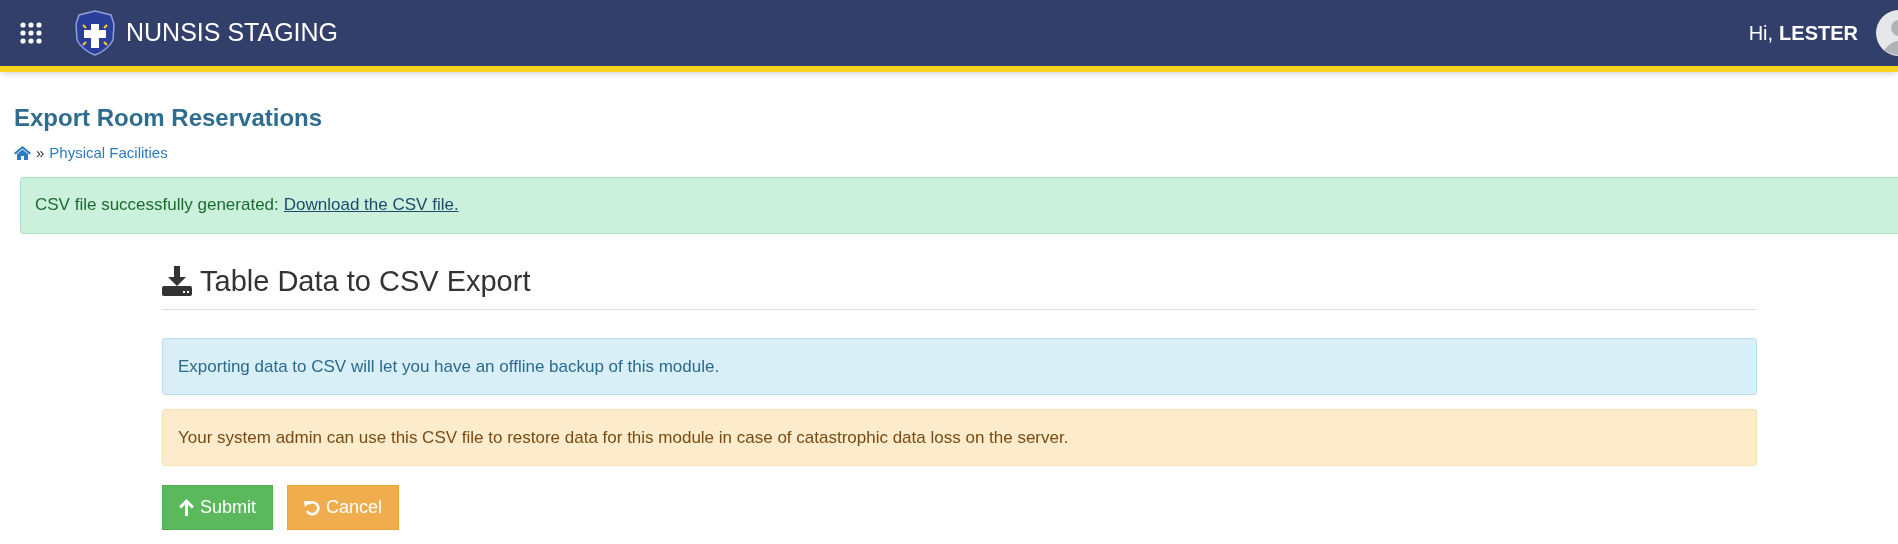 Image resolution: width=1898 pixels, height=544 pixels. I want to click on app-title: NUNSIS STAGING, so click(232, 33).